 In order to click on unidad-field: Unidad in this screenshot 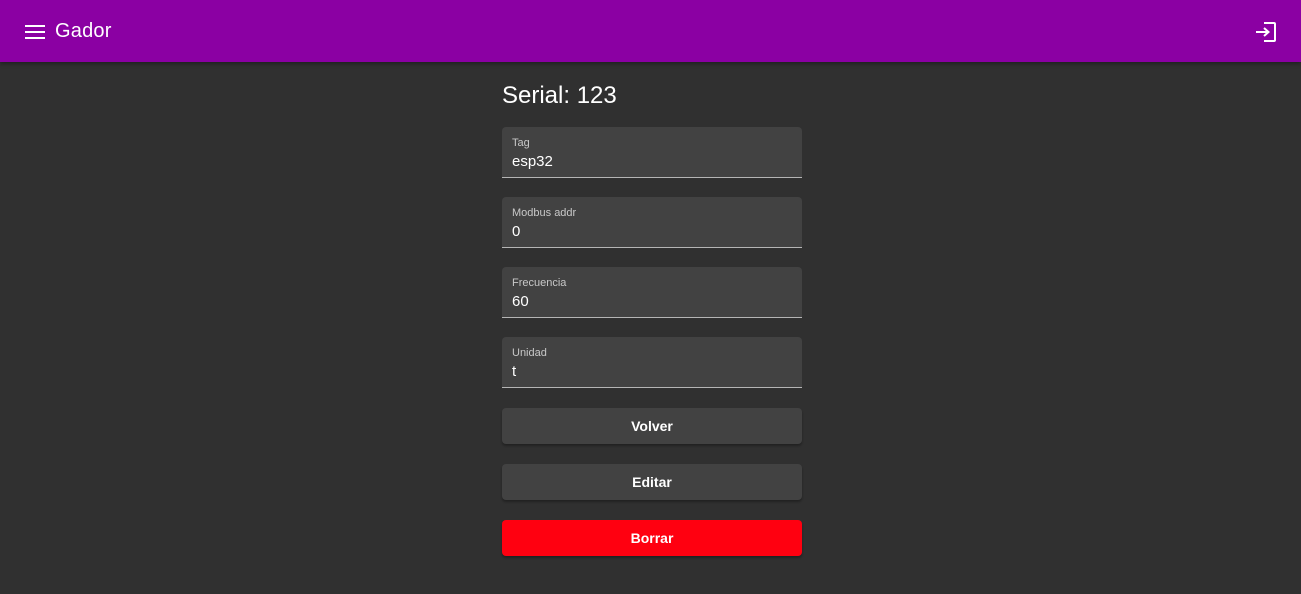, I will do `click(652, 362)`.